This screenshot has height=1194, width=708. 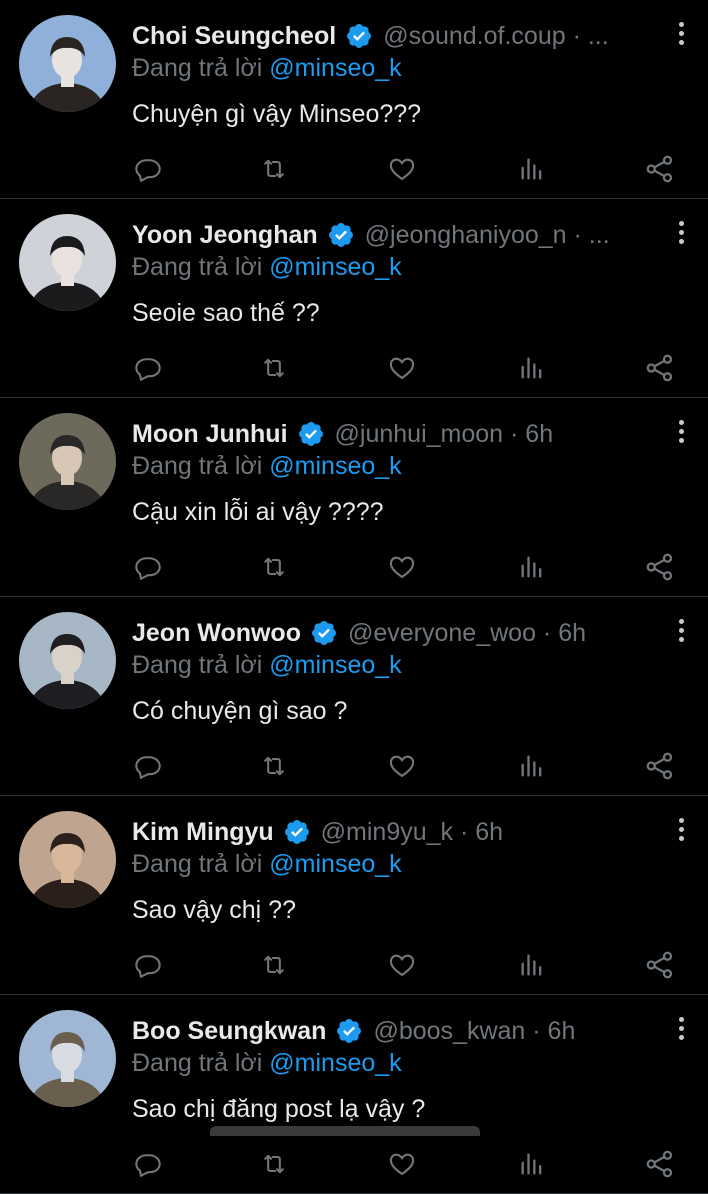 I want to click on author-name: Choi Seungcheol, so click(x=234, y=36).